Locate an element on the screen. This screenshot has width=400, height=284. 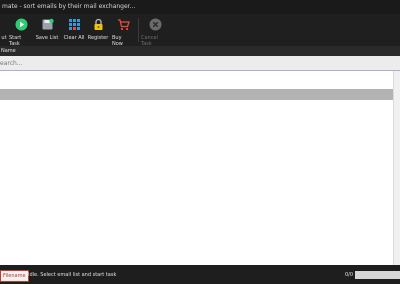
grid-icon is located at coordinates (74, 24).